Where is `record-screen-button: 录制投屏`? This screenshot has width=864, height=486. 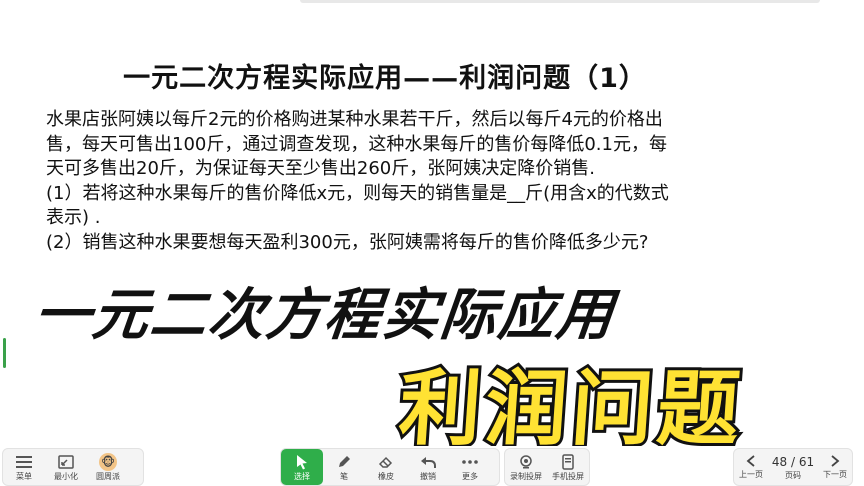 record-screen-button: 录制投屏 is located at coordinates (526, 467).